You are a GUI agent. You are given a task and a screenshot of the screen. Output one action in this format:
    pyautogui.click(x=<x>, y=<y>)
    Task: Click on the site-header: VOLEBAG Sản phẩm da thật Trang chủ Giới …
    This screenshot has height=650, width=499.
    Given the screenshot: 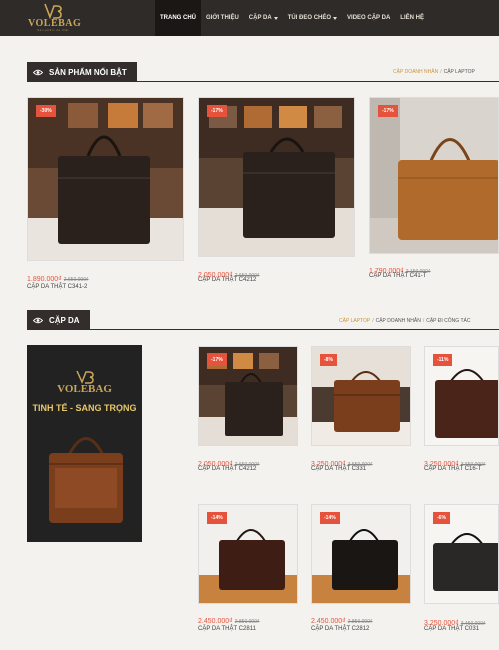 What is the action you would take?
    pyautogui.click(x=249, y=18)
    